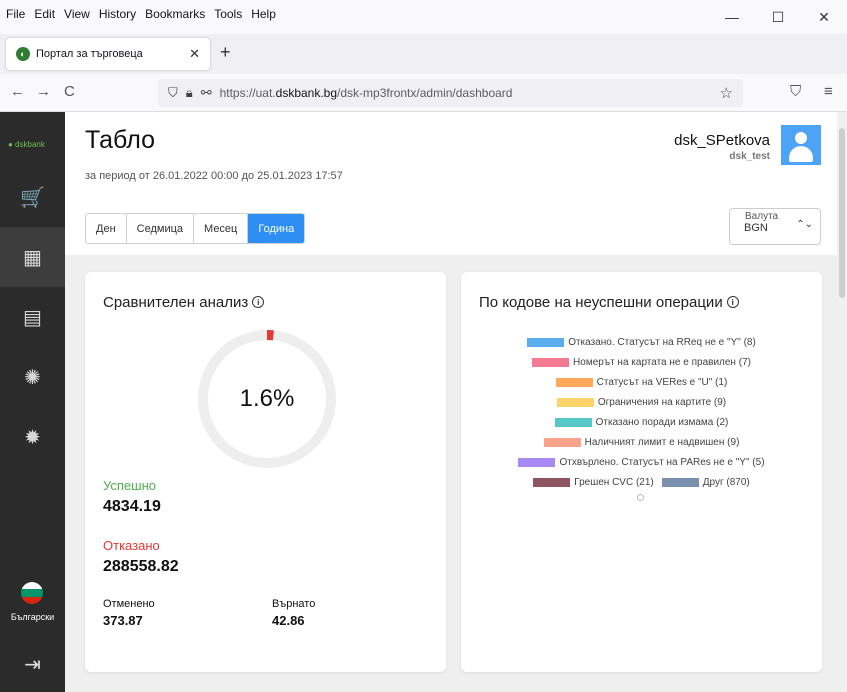  I want to click on bulgarian-flag-icon, so click(32, 593).